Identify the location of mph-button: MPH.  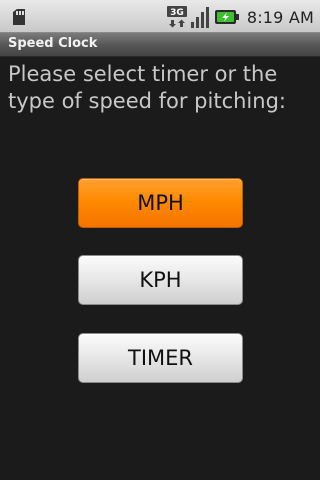
(160, 203).